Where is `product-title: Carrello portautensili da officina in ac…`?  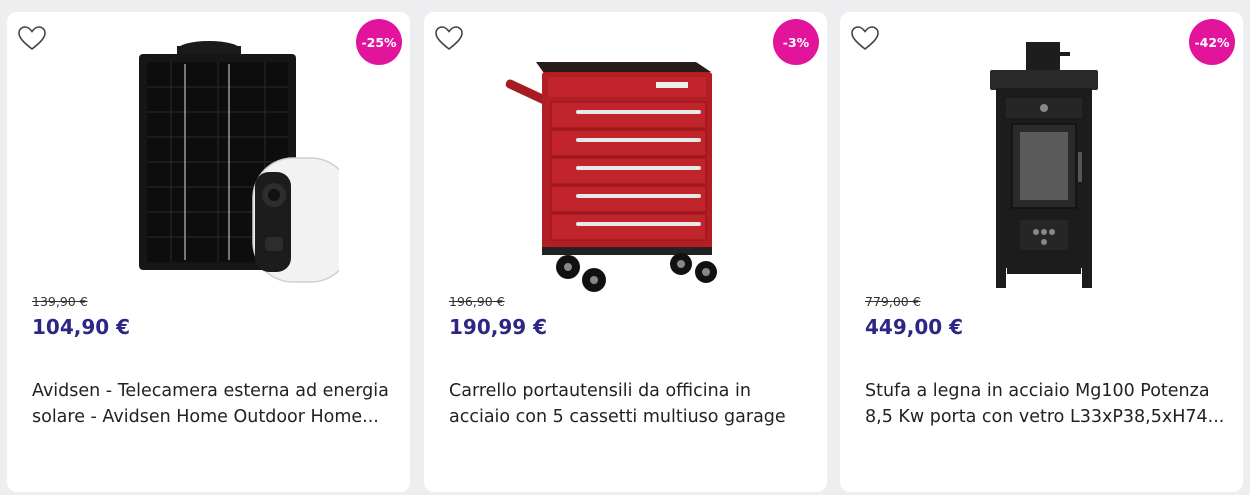
product-title: Carrello portautensili da officina in ac… is located at coordinates (629, 404).